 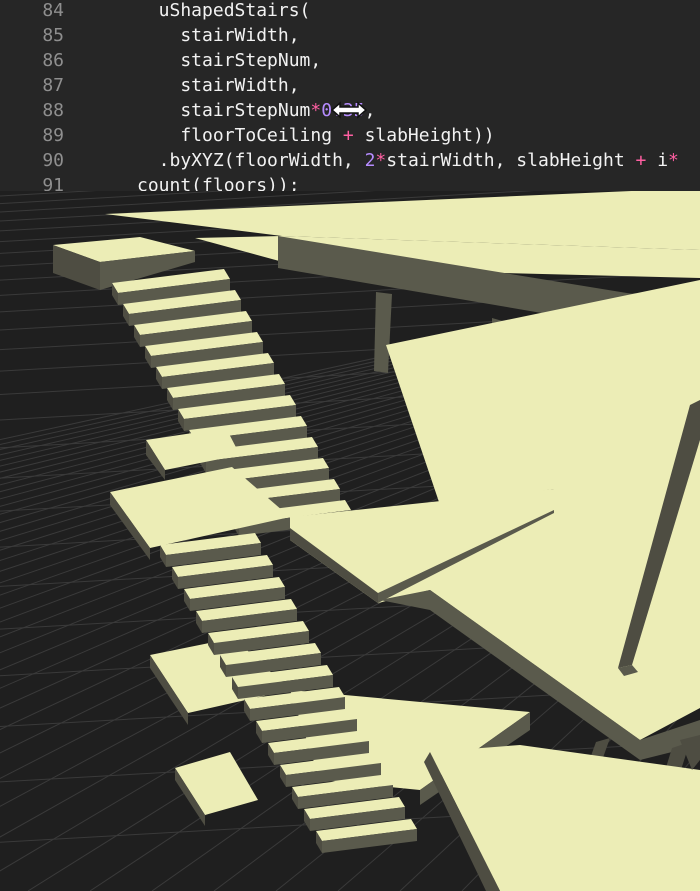 I want to click on code-token: stairStepNum,, so click(x=229, y=60).